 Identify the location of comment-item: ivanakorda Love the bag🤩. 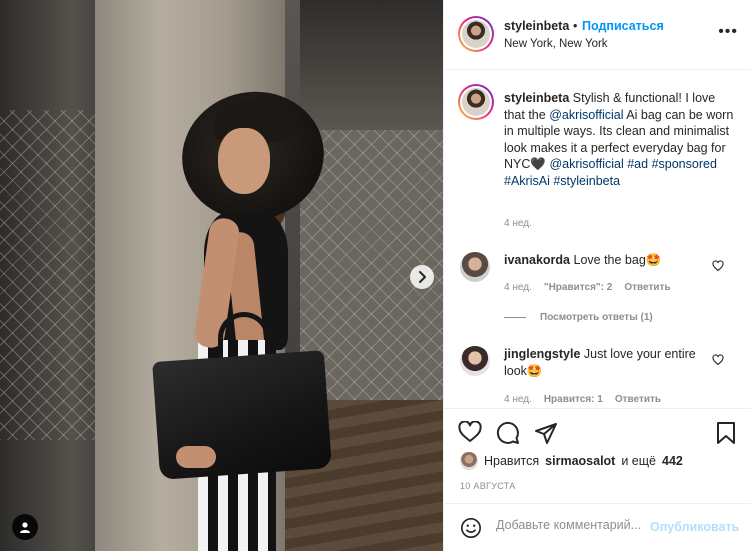
(604, 260).